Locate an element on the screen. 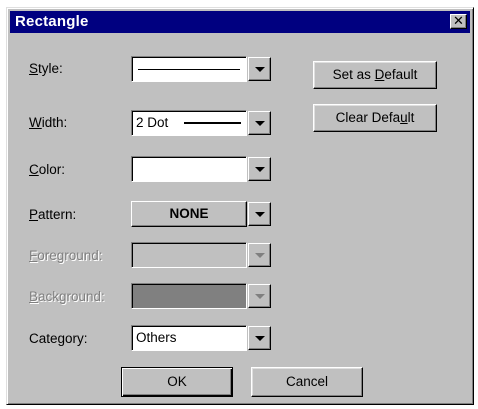 This screenshot has width=478, height=409. style-combo is located at coordinates (202, 69).